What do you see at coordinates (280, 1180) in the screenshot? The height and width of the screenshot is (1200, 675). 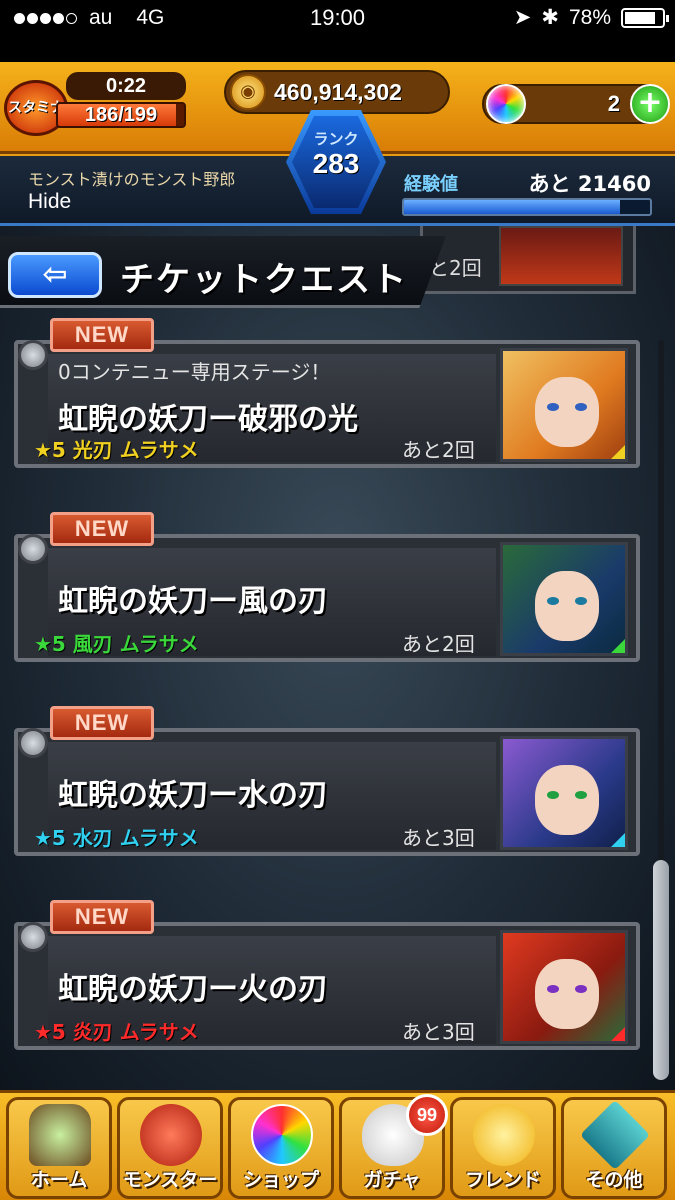 I see `tab-label: ショップ` at bounding box center [280, 1180].